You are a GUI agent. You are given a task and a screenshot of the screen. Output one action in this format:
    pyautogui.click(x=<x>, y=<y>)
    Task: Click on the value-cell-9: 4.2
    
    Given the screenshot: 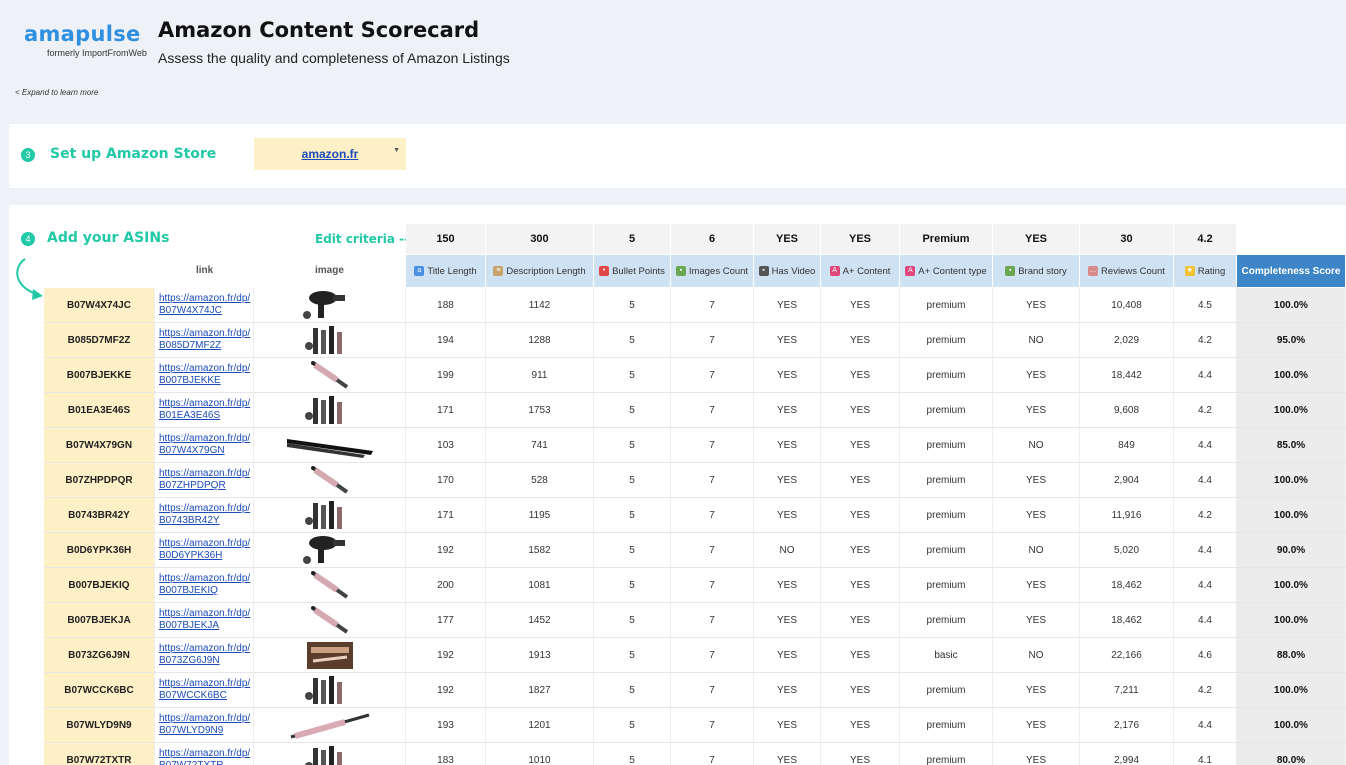 What is the action you would take?
    pyautogui.click(x=1205, y=410)
    